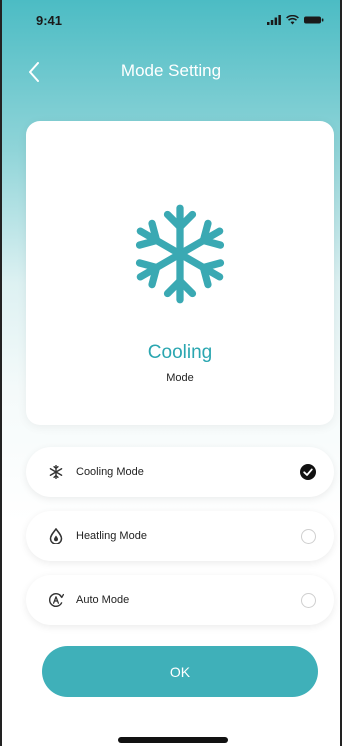 This screenshot has height=746, width=342. I want to click on option-auto-mode: Auto Mode, so click(180, 600).